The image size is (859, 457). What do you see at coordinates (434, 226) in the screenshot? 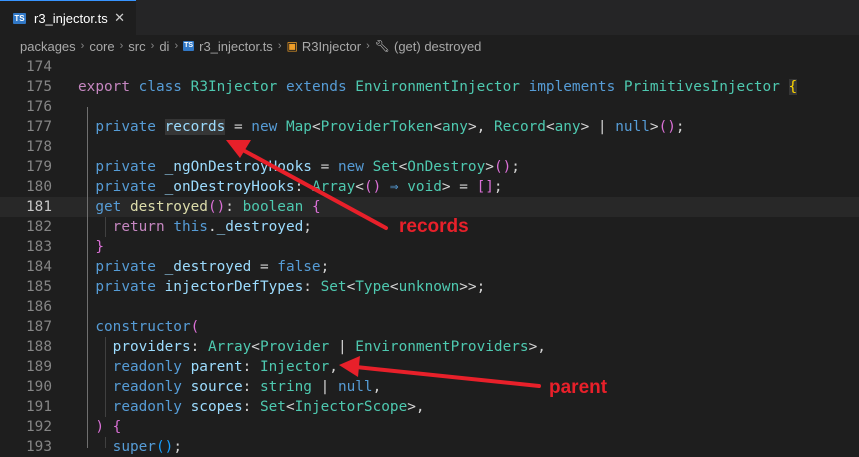
I see `records-annotation: records` at bounding box center [434, 226].